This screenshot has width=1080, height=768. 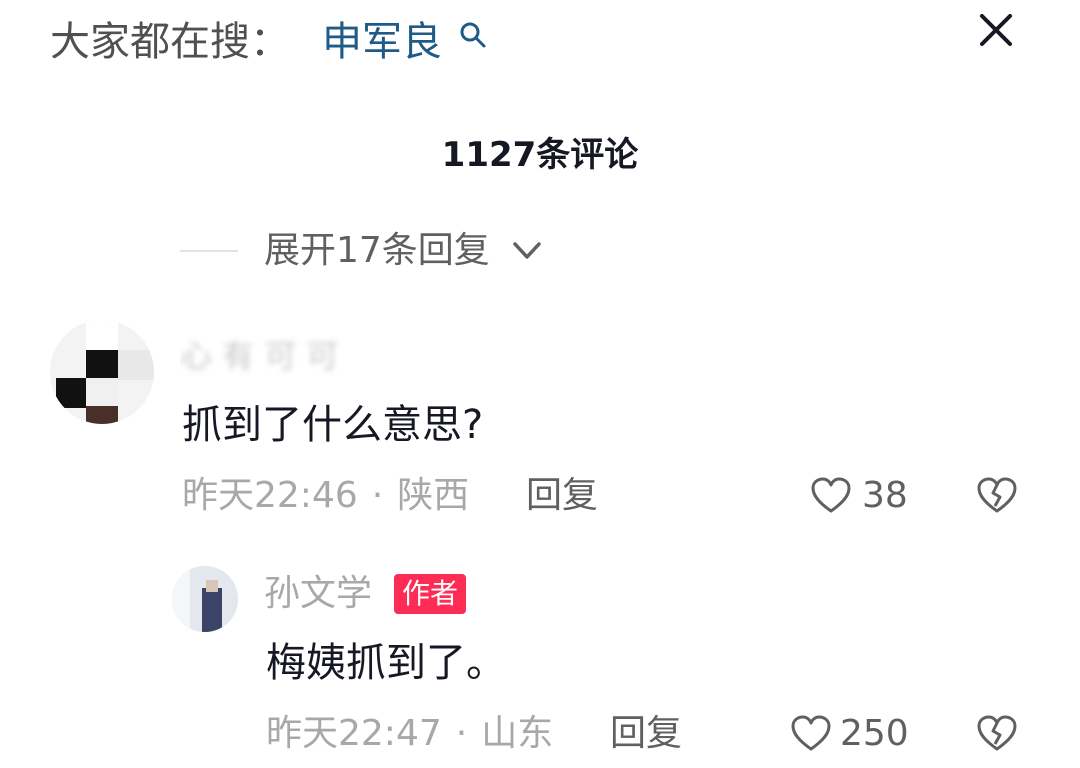 I want to click on comment-count-title: 1127条评论, so click(x=540, y=155).